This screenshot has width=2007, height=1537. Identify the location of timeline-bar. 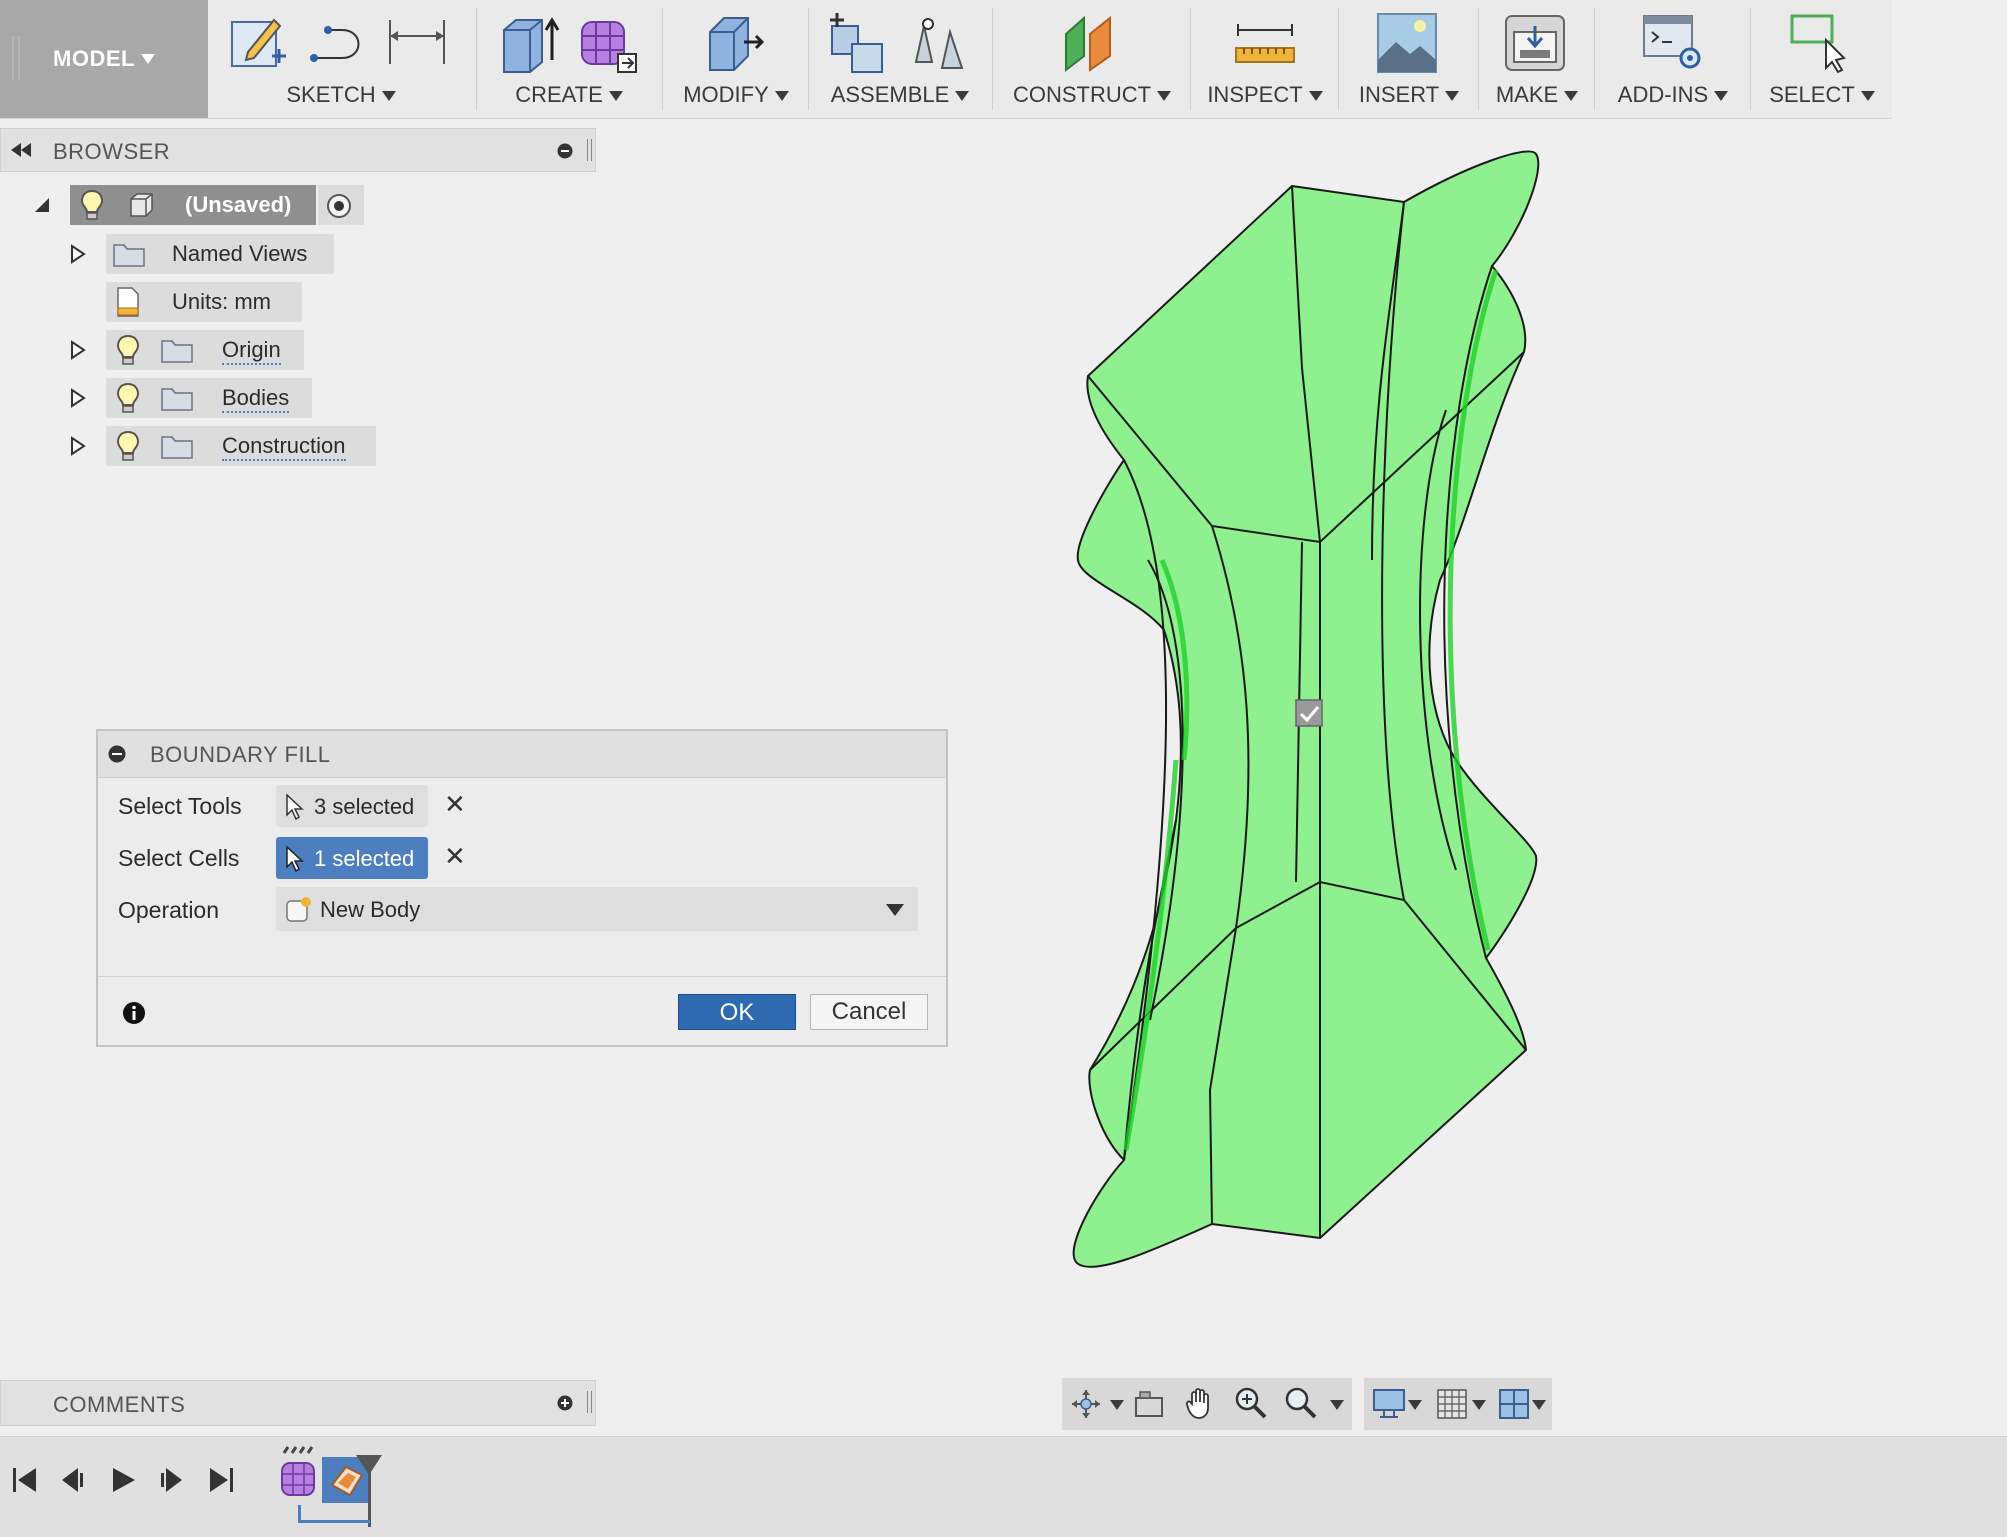
(1003, 1486).